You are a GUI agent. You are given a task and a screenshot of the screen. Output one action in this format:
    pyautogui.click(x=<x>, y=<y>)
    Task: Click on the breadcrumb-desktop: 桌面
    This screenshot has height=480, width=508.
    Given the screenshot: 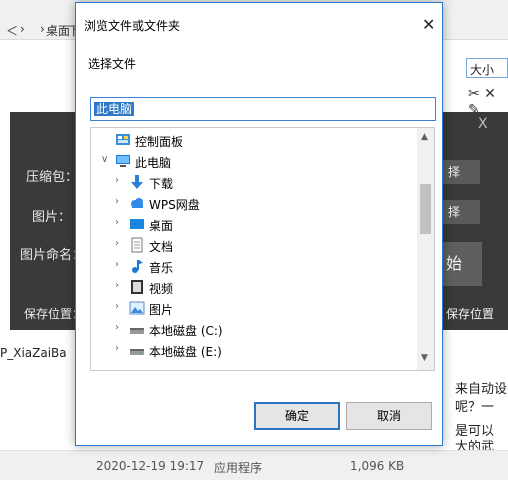 What is the action you would take?
    pyautogui.click(x=58, y=30)
    